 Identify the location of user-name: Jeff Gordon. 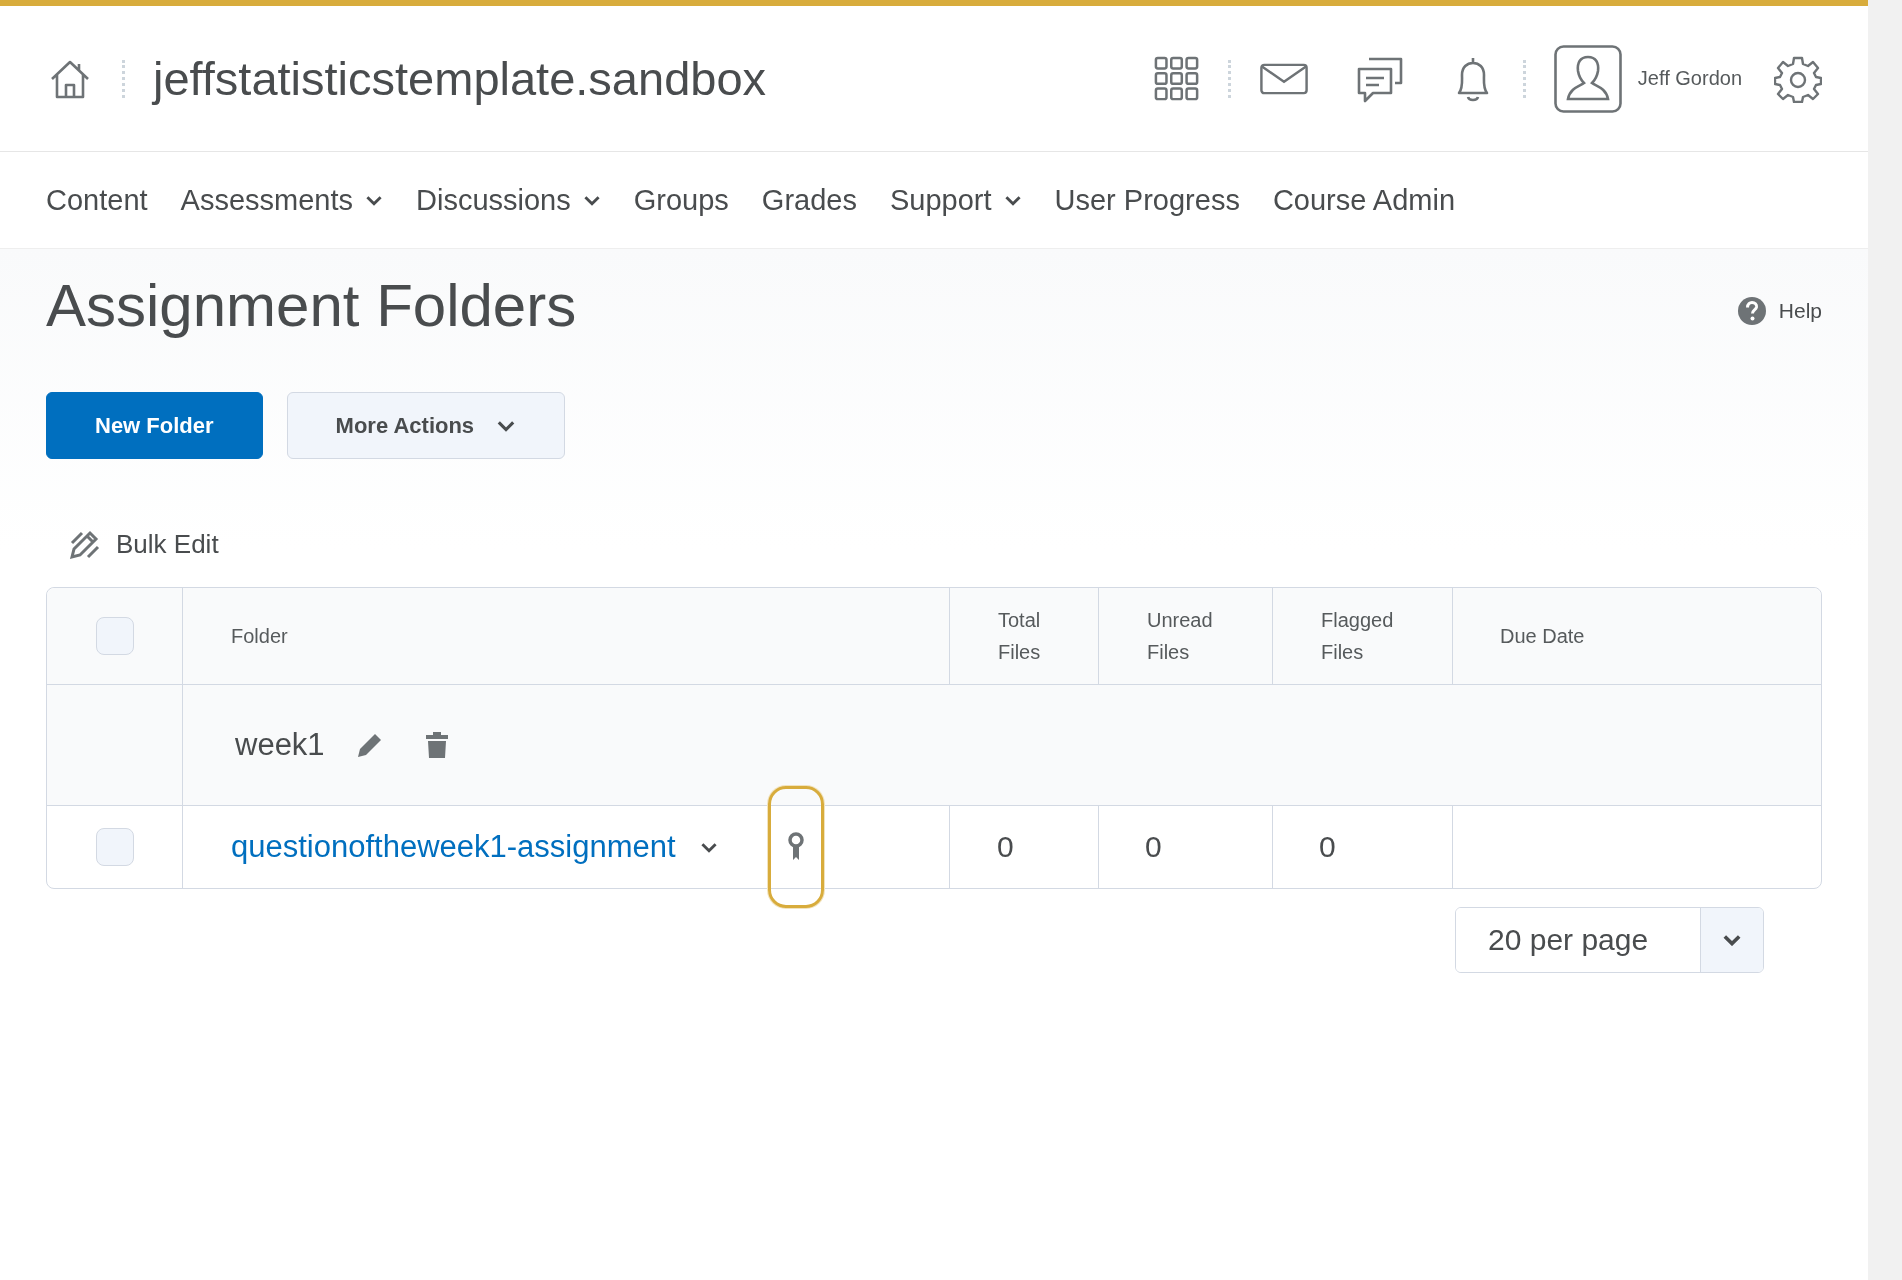
(1689, 78).